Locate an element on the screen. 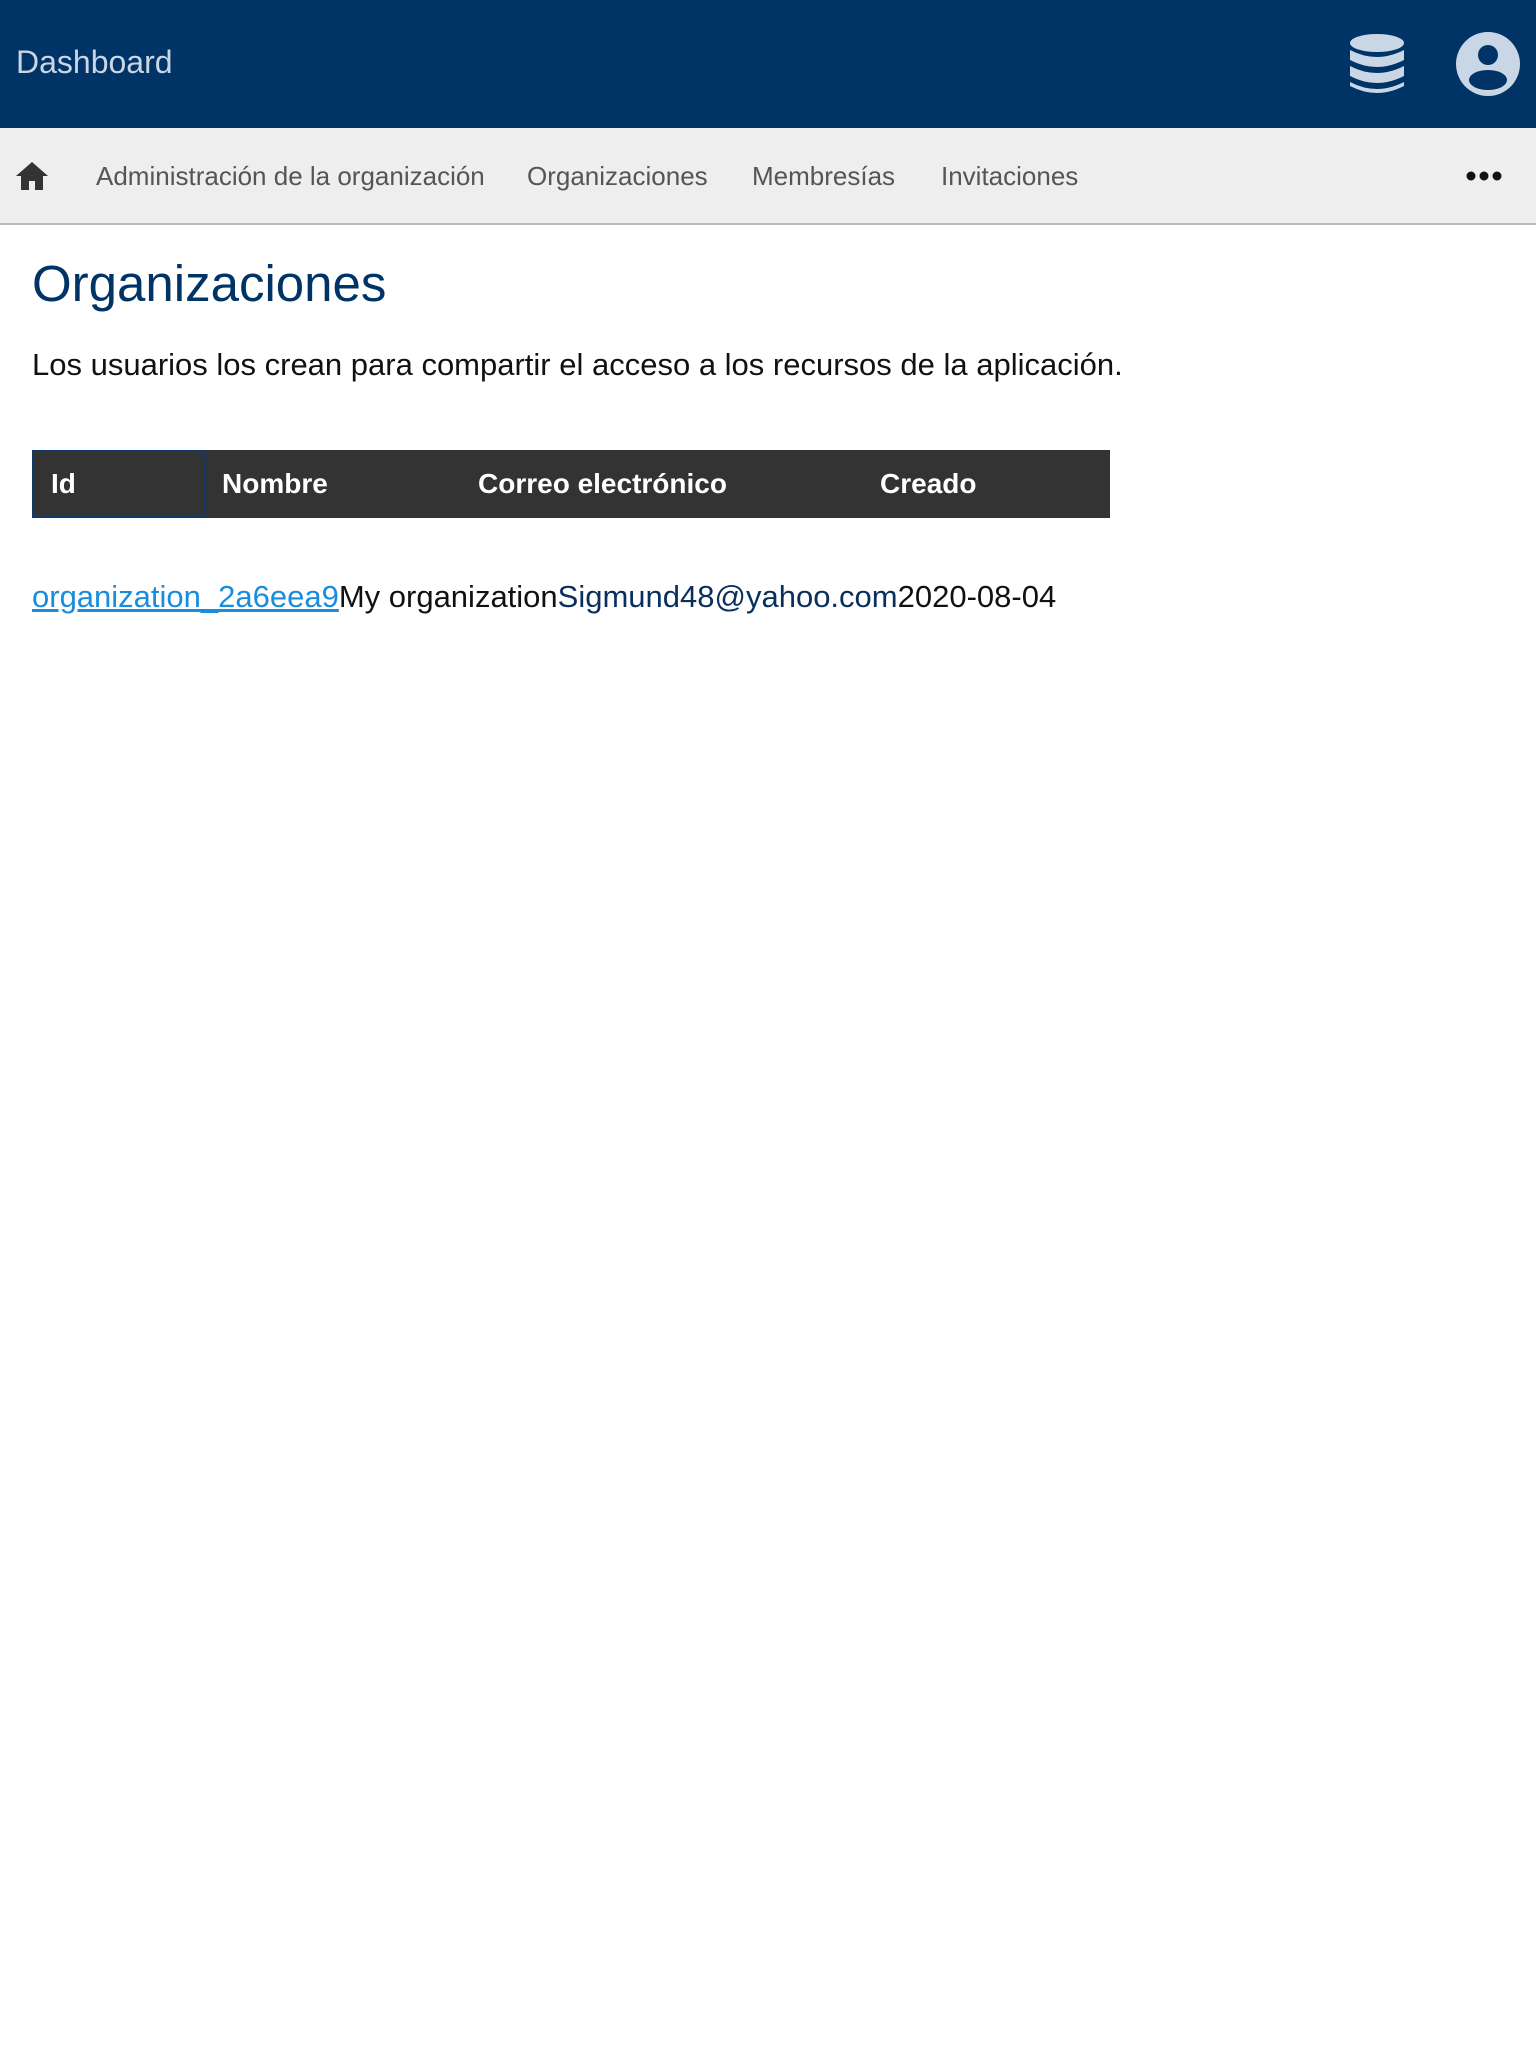 The image size is (1536, 2048). account-circle-icon is located at coordinates (1488, 64).